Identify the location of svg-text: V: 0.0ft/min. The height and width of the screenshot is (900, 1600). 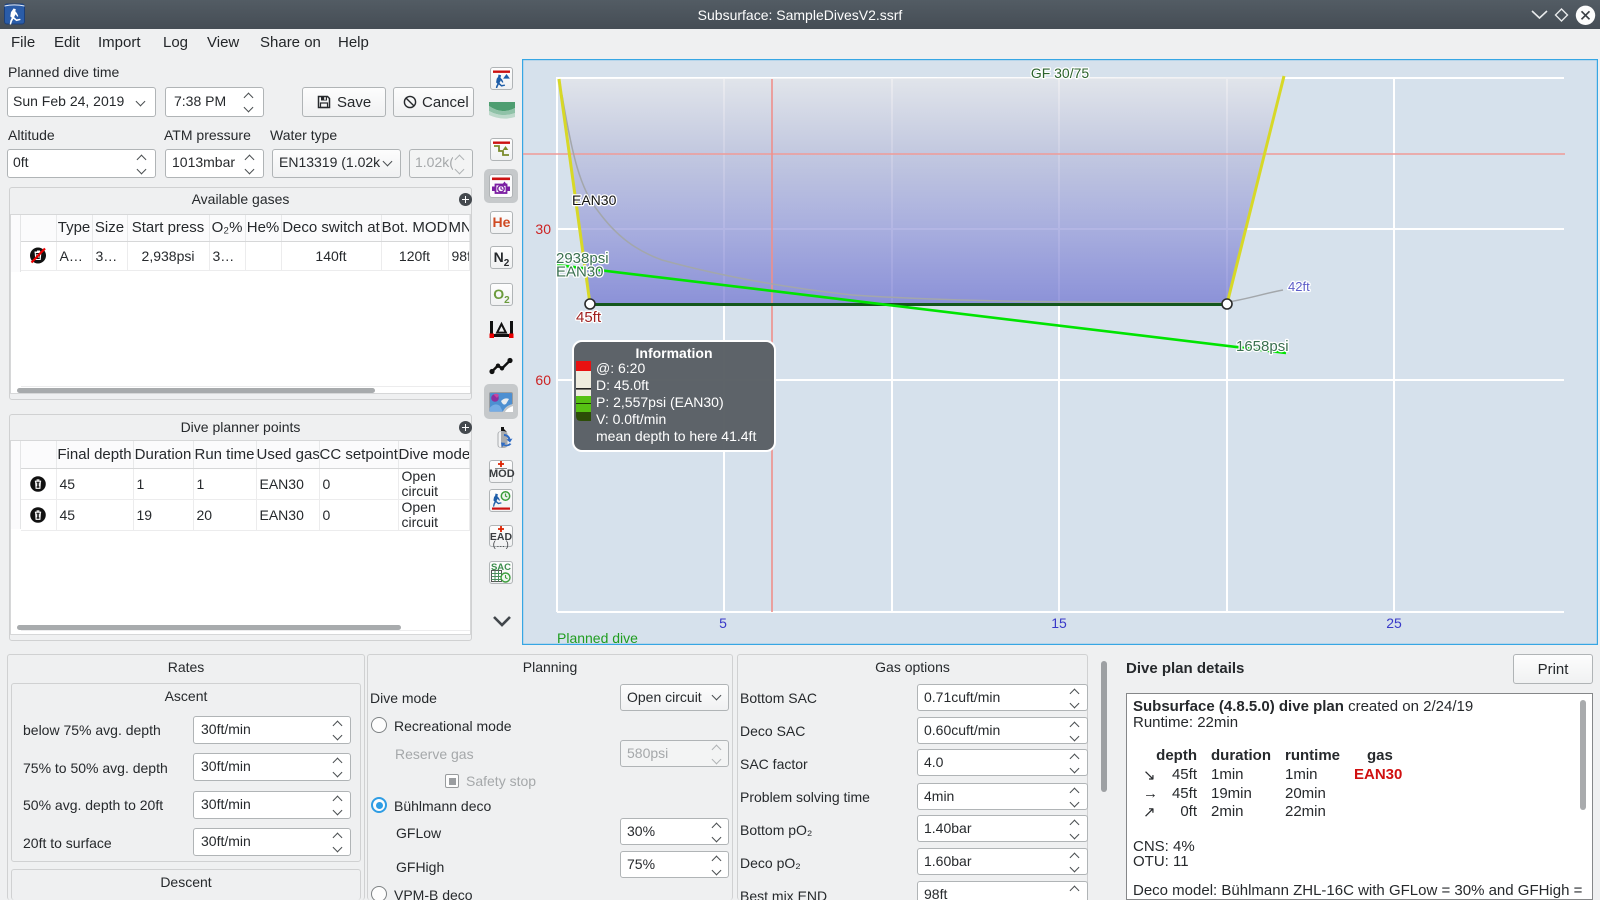
(631, 419).